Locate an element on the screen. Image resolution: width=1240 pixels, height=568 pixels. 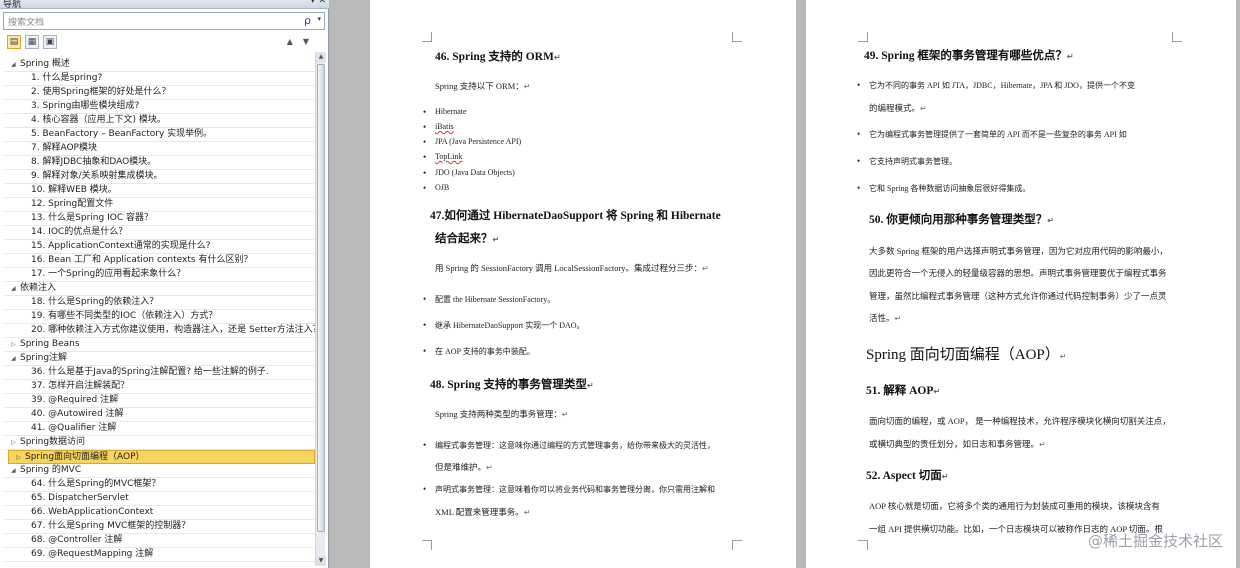
tree-item: 40. @Autowired 注解 is located at coordinates (159, 415).